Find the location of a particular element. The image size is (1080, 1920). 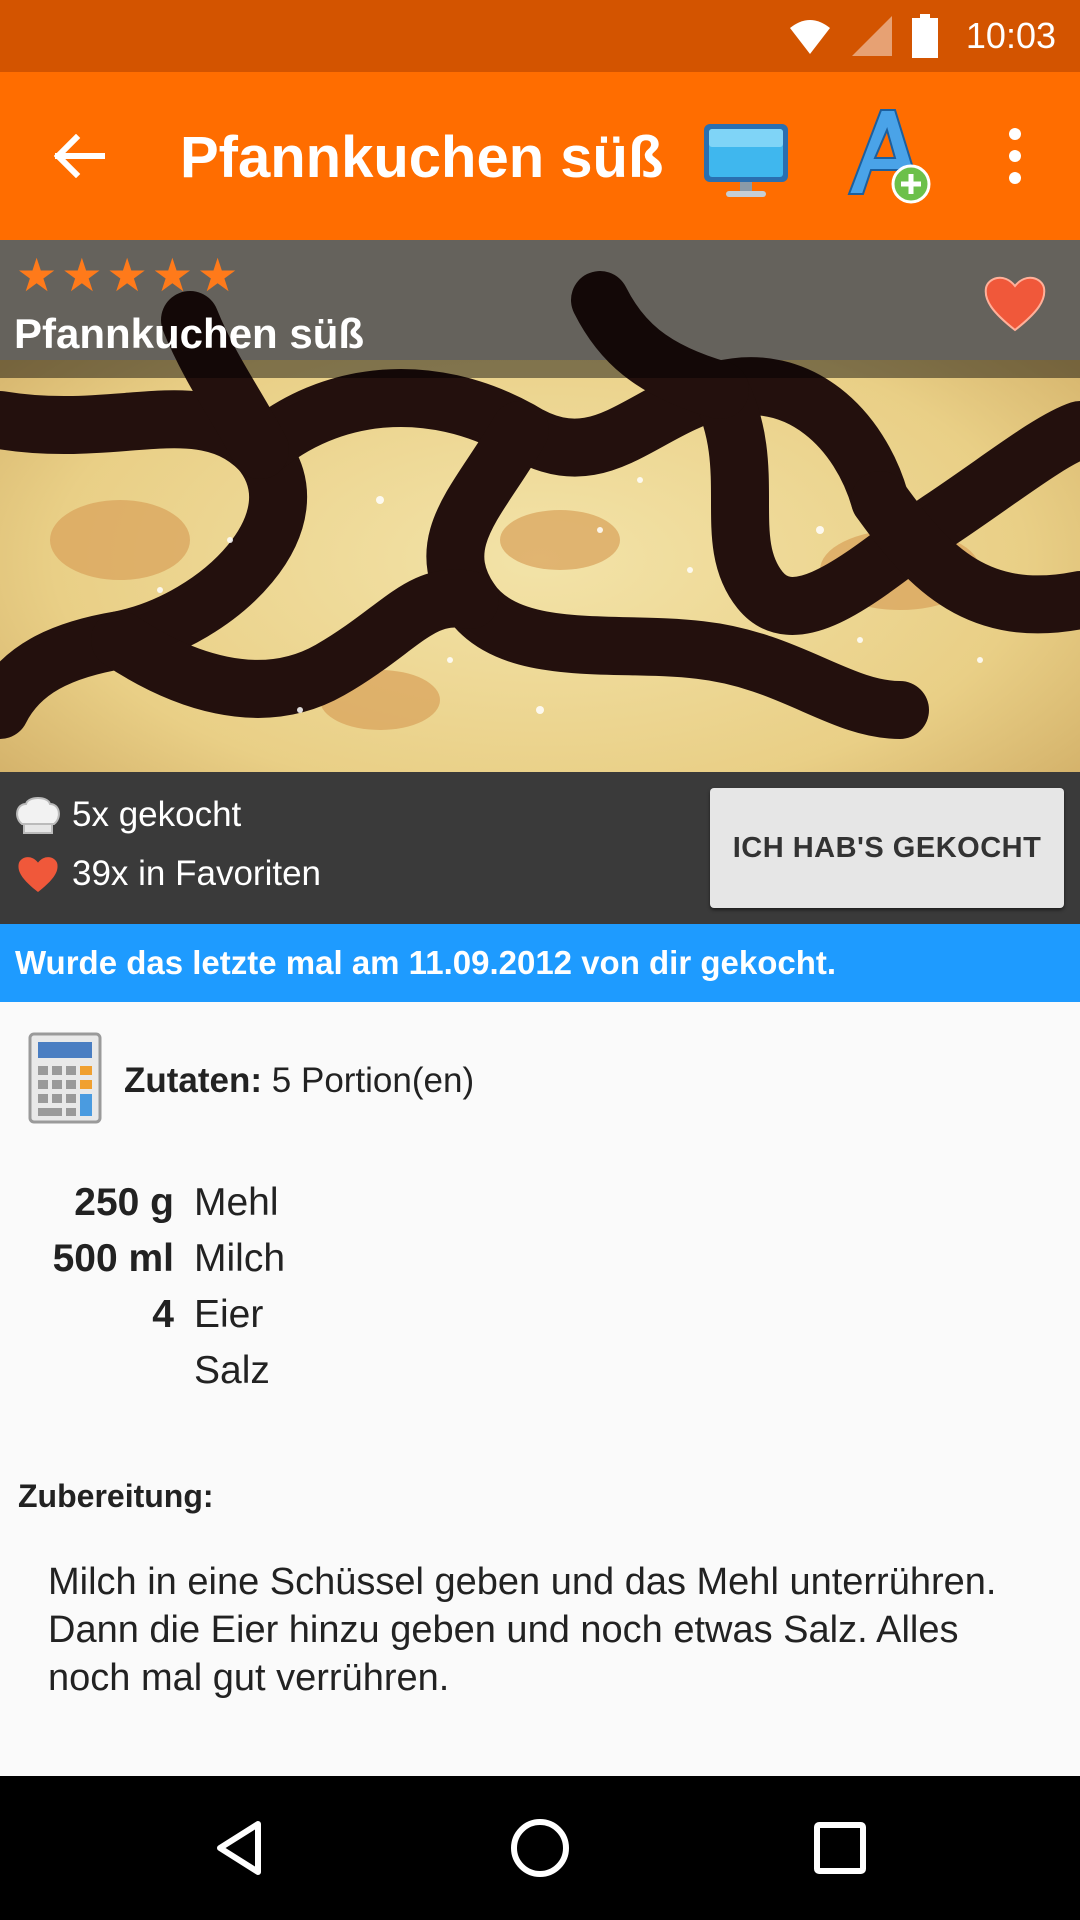

ingredient-list: 250 g Mehl 500 ml Milch 4 Eier Salz is located at coordinates (540, 1287).